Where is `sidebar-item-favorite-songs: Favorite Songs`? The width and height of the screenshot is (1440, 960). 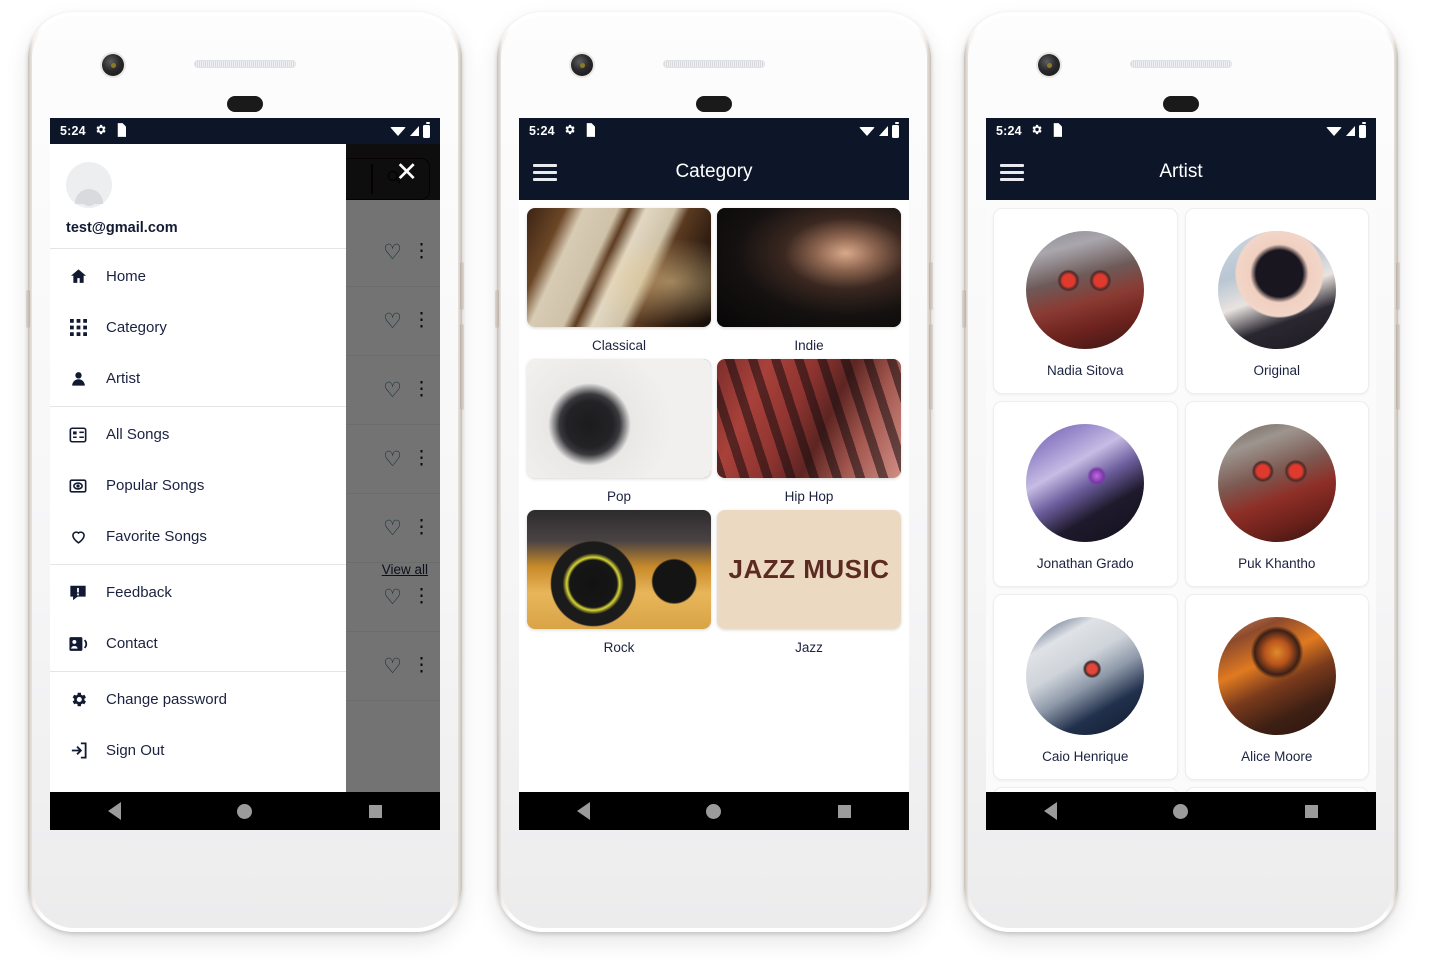 sidebar-item-favorite-songs: Favorite Songs is located at coordinates (198, 536).